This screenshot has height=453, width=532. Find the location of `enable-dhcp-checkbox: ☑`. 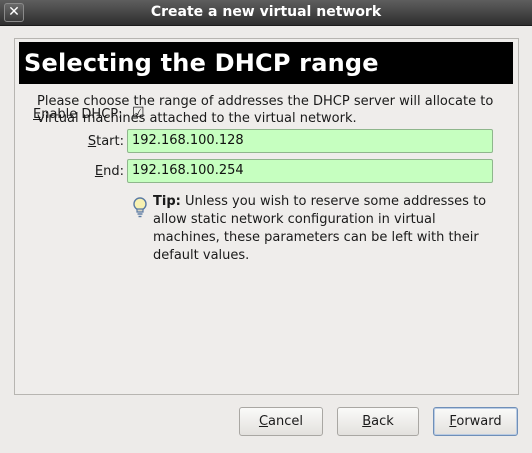

enable-dhcp-checkbox: ☑ is located at coordinates (139, 113).